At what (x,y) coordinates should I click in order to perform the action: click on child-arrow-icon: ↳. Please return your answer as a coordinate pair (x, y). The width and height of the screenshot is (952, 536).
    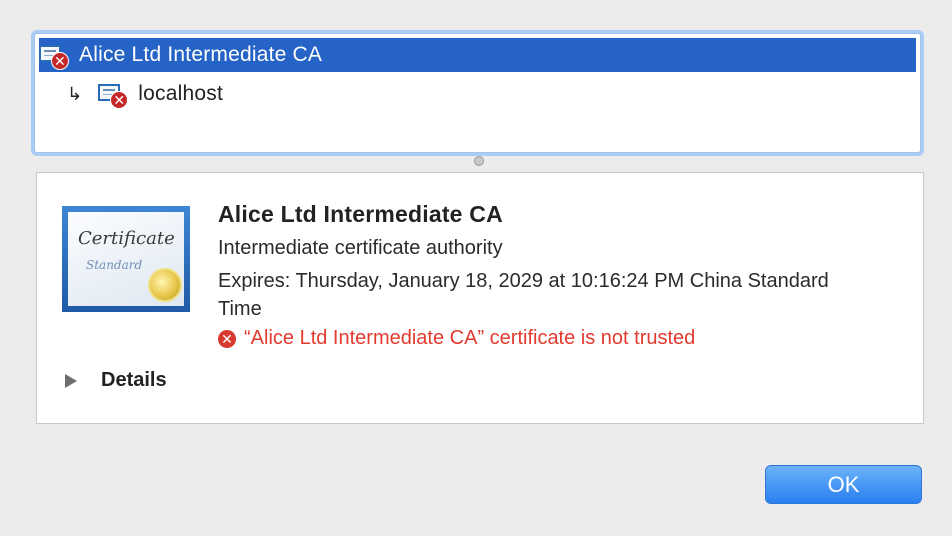
    Looking at the image, I should click on (75, 93).